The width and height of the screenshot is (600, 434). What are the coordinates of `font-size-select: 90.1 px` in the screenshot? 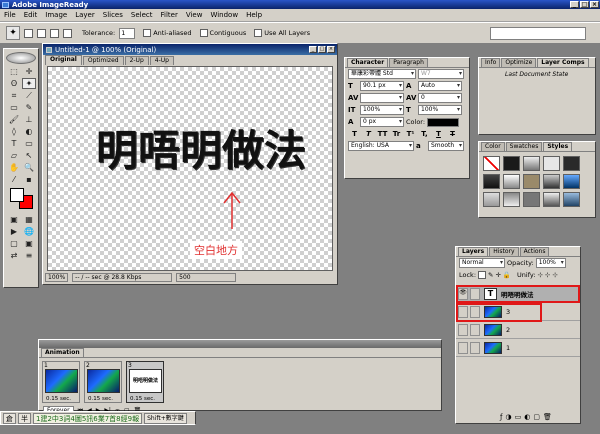 It's located at (382, 86).